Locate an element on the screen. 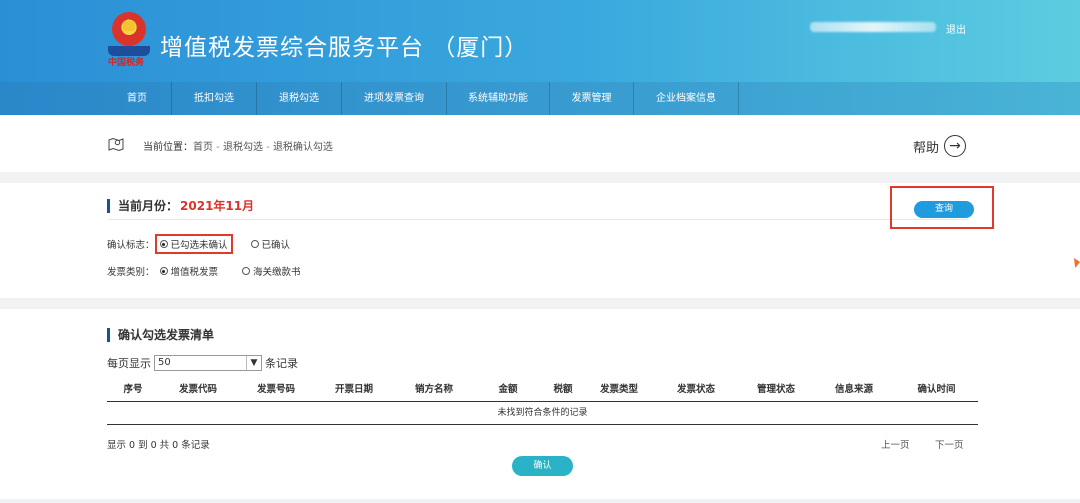  column-header: 开票日期 is located at coordinates (354, 391).